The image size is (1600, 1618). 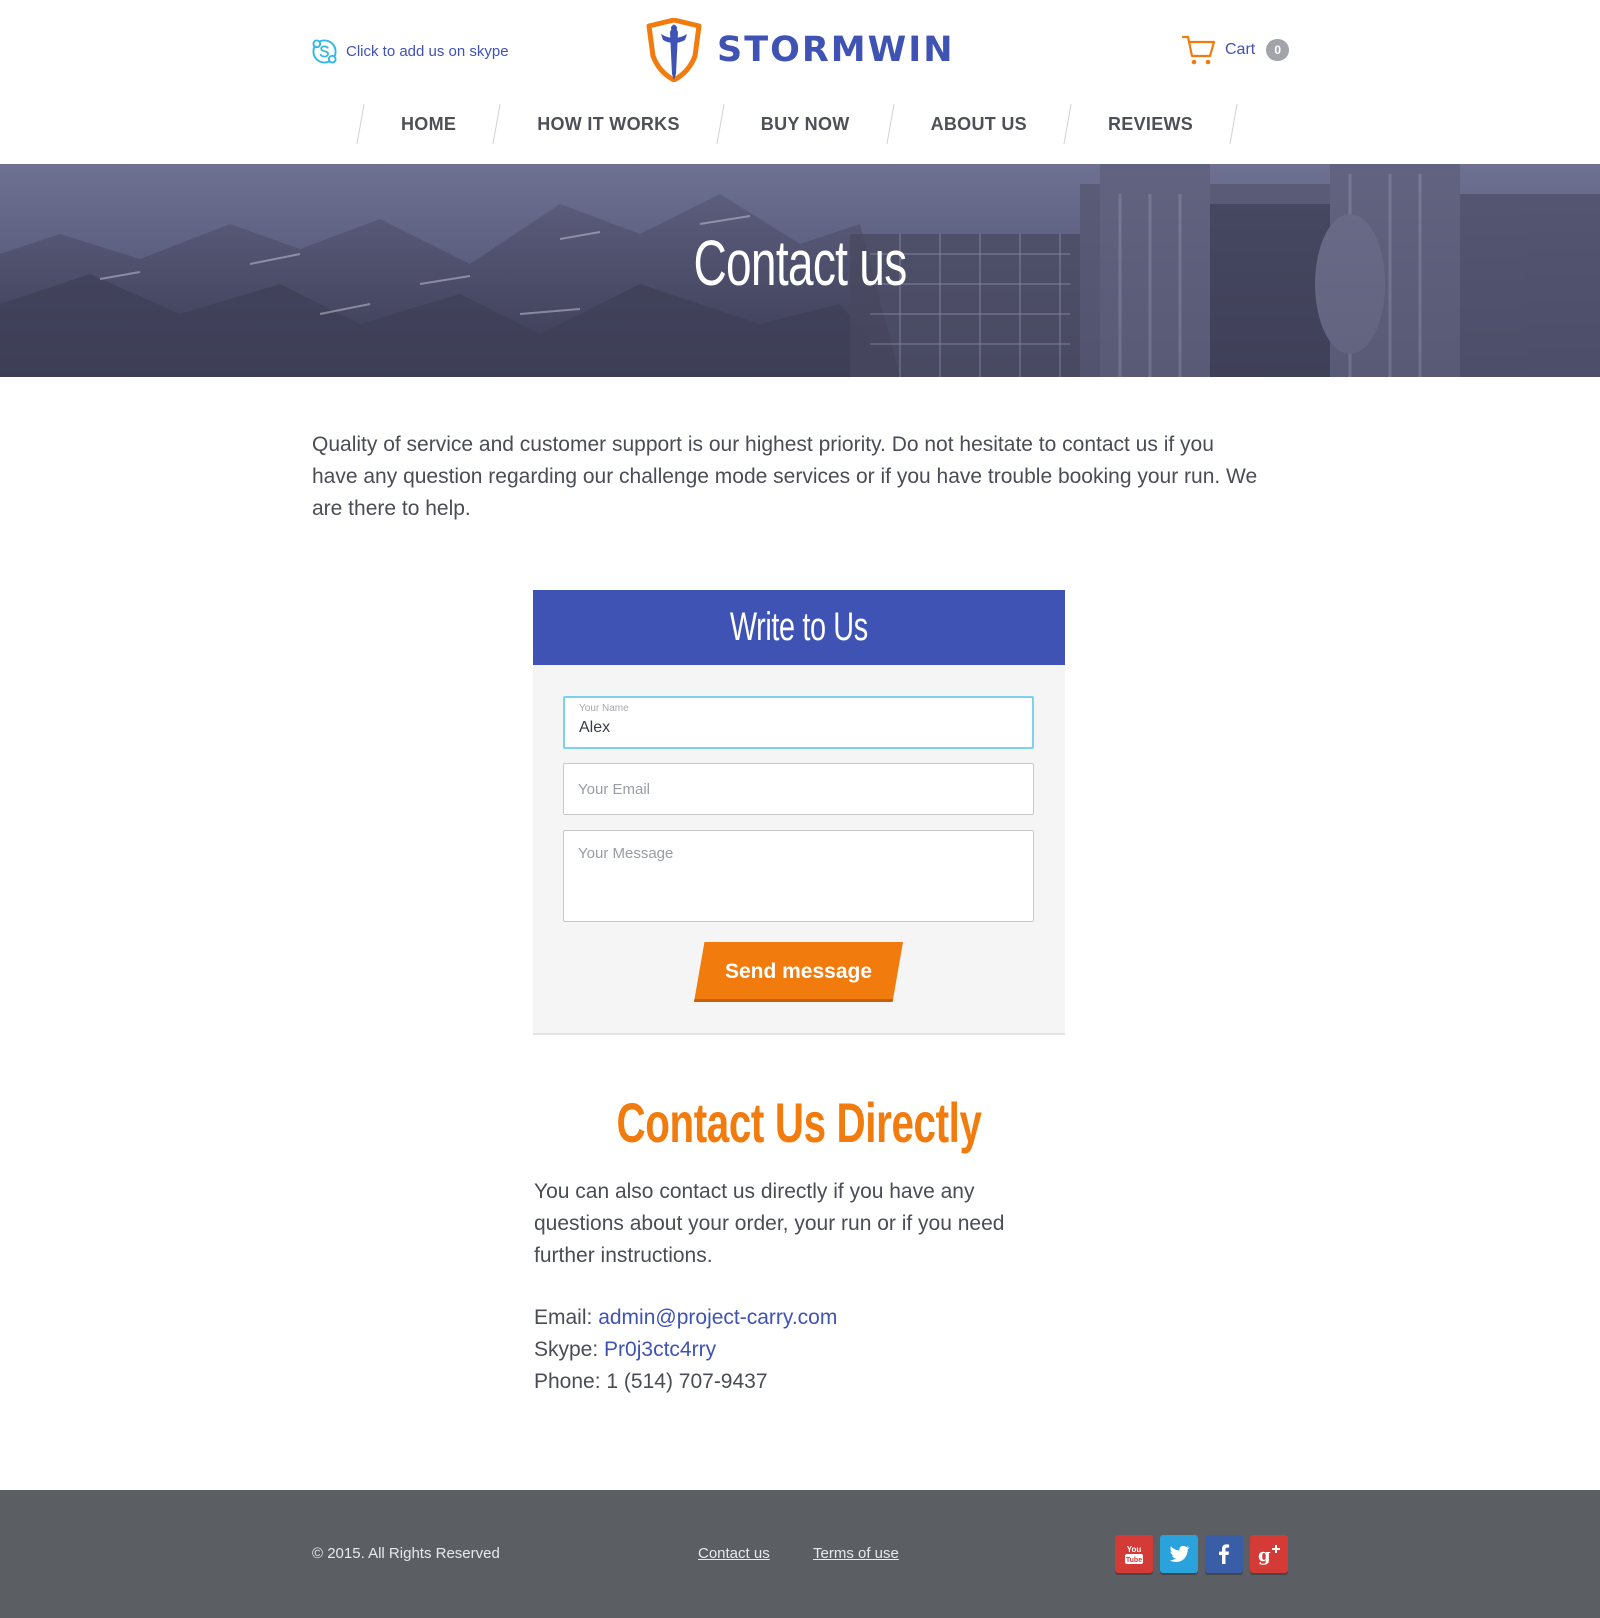 I want to click on cart-count-badge: 0, so click(x=1278, y=50).